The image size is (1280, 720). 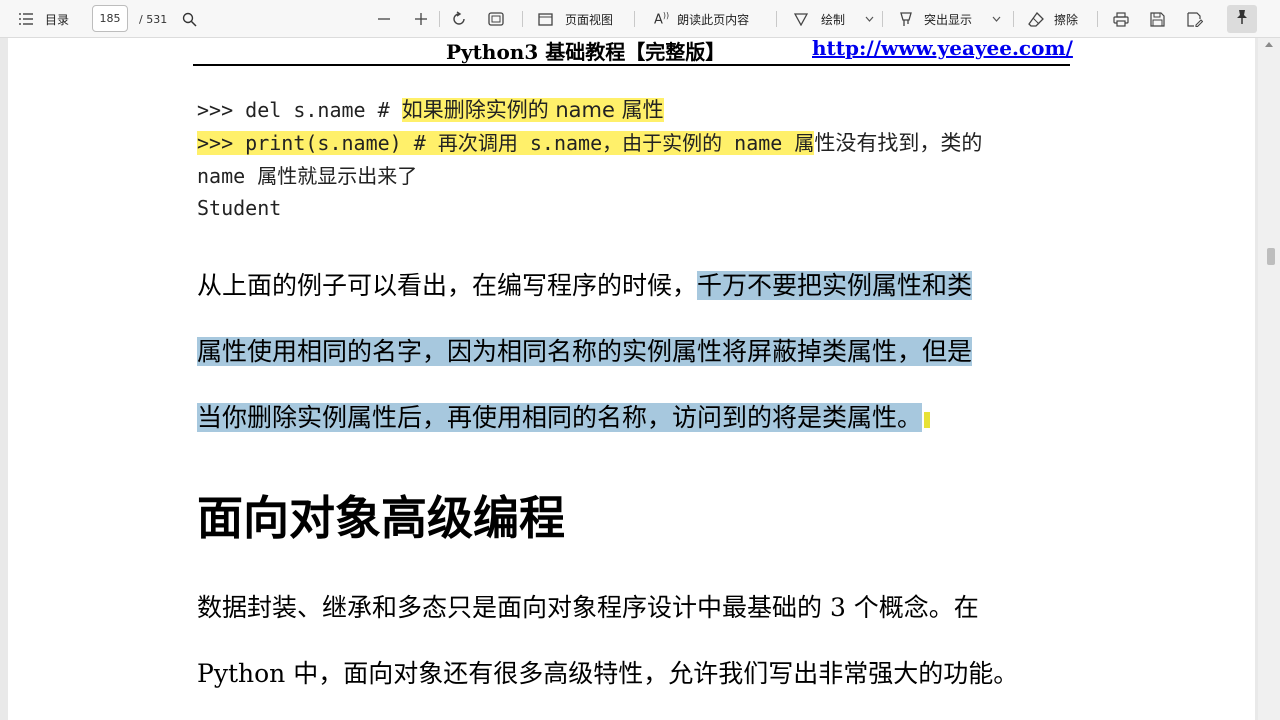 I want to click on selected-text: 属性使用相同的名字，因为相同名称的实例属性将屏蔽掉类属性，但是, so click(x=585, y=351).